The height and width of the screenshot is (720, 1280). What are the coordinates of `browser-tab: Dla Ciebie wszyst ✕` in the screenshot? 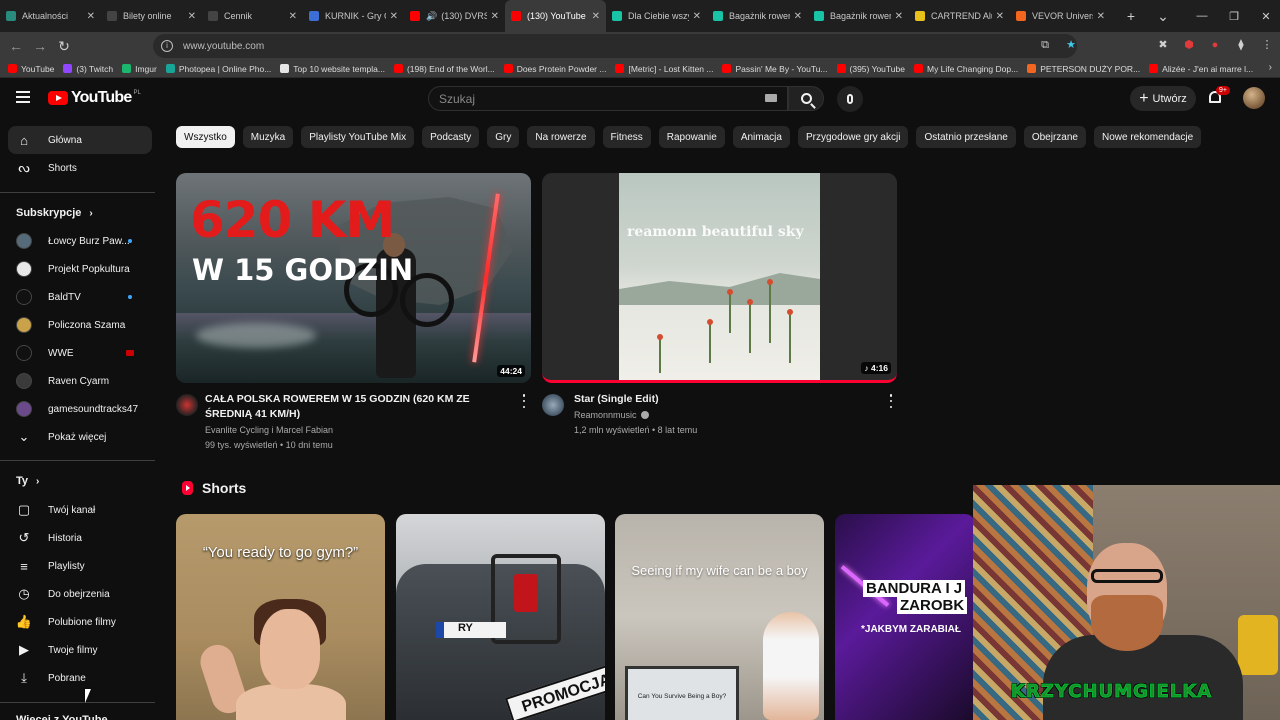 It's located at (656, 16).